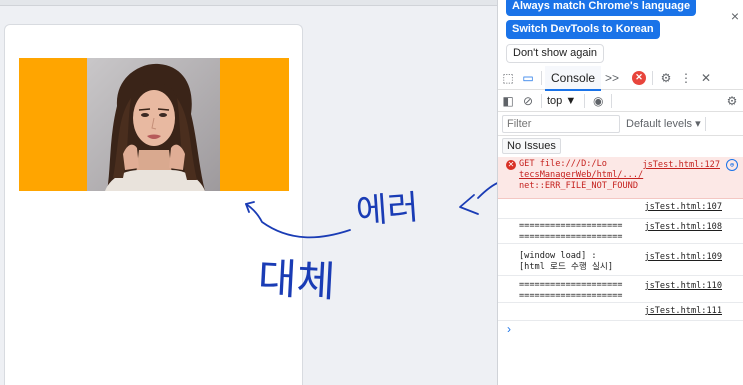 This screenshot has height=385, width=743. I want to click on source-link: jsTest.html:110, so click(683, 286).